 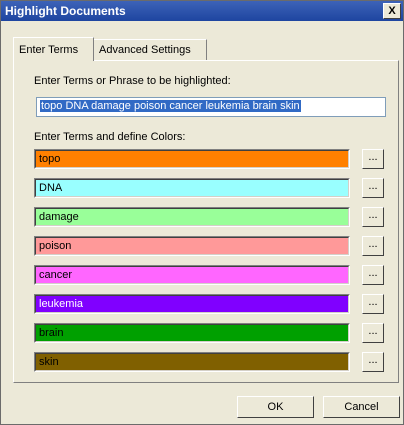 I want to click on term-text: poison, so click(x=192, y=246).